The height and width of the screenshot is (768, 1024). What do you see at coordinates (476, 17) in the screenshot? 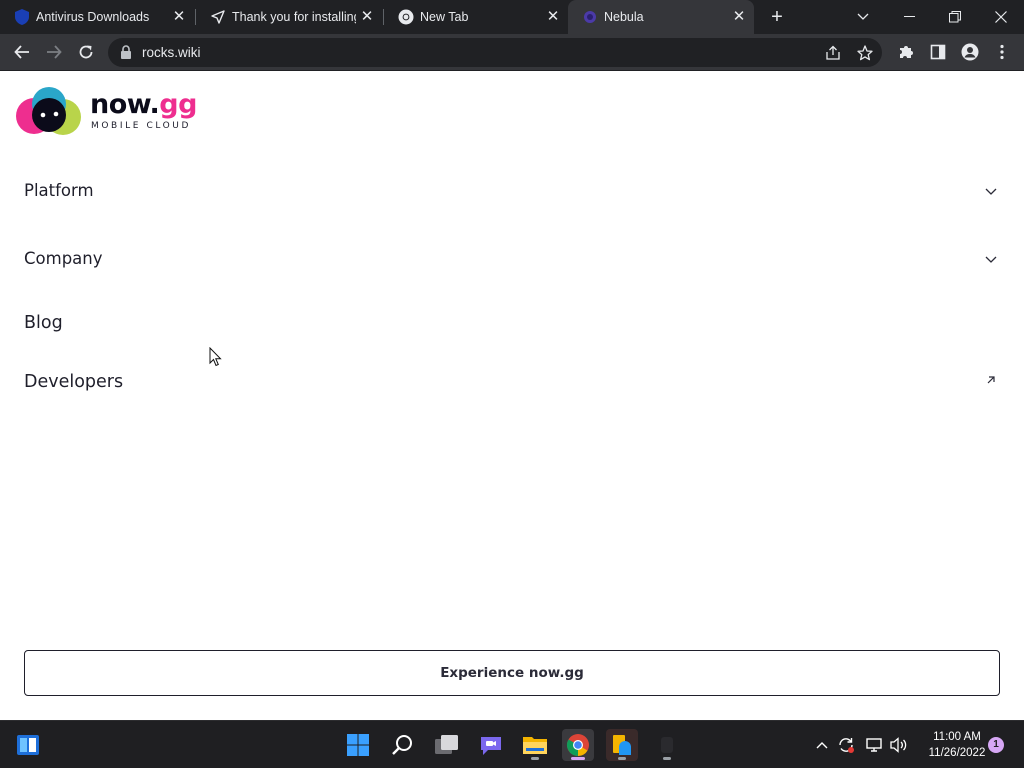
I see `tab-new-tab: New Tab ✕` at bounding box center [476, 17].